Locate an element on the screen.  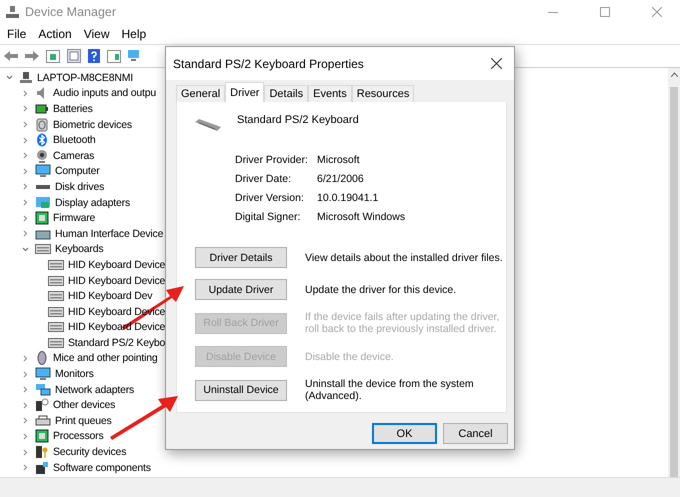
info-value: Microsoft Windows is located at coordinates (361, 217).